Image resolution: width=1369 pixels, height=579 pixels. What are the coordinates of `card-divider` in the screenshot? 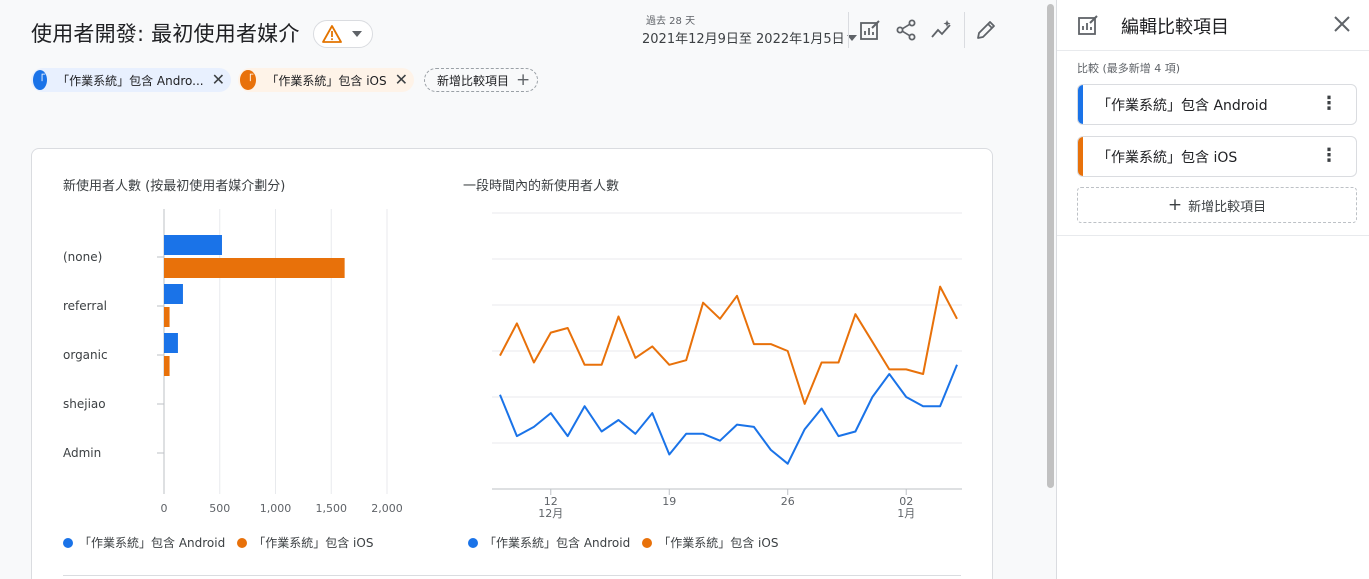 It's located at (512, 575).